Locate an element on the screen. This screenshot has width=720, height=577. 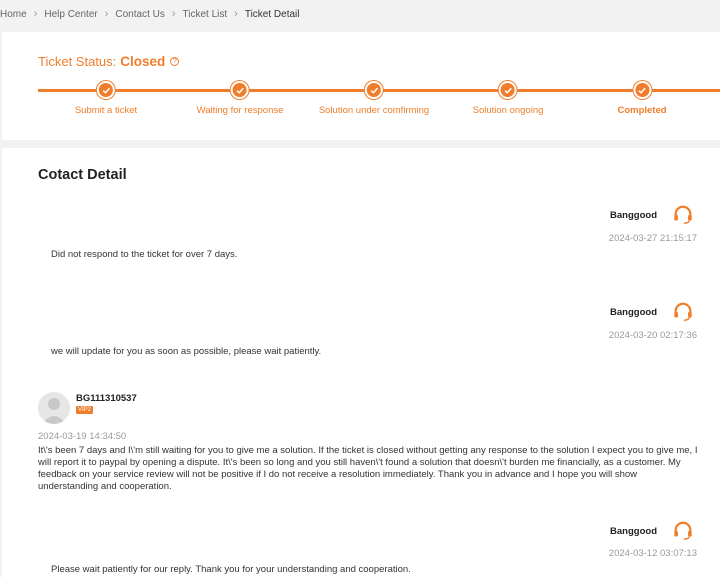
message-time: 2024-03-12 03:07:13 is located at coordinates (652, 553).